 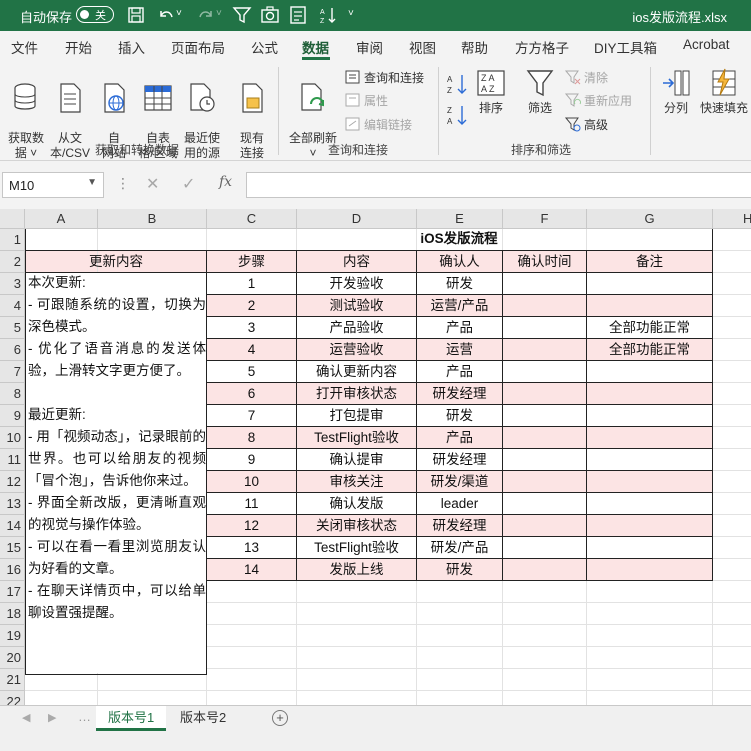 What do you see at coordinates (152, 219) in the screenshot?
I see `column-header-b: B` at bounding box center [152, 219].